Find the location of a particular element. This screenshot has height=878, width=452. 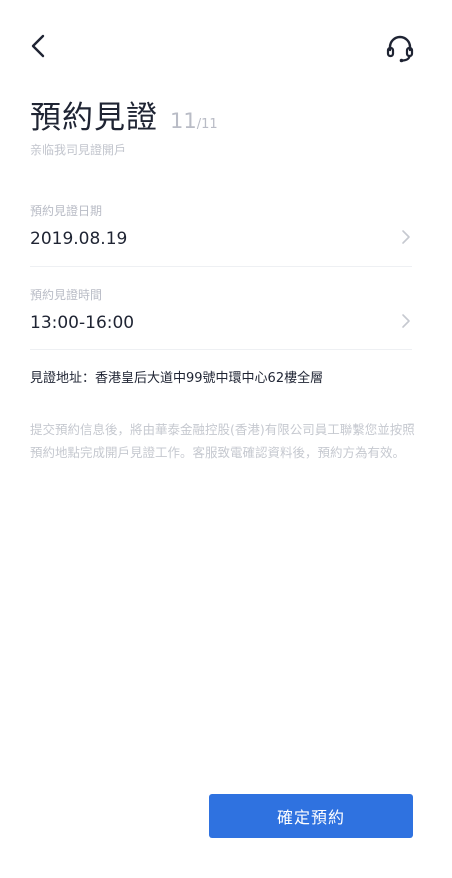

chevron-left-icon is located at coordinates (38, 46).